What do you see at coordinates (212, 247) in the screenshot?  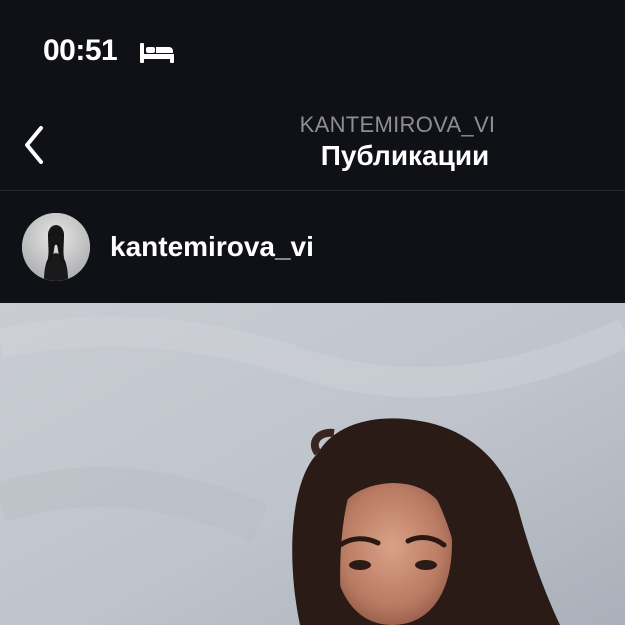 I see `post-username: kantemirova_vi` at bounding box center [212, 247].